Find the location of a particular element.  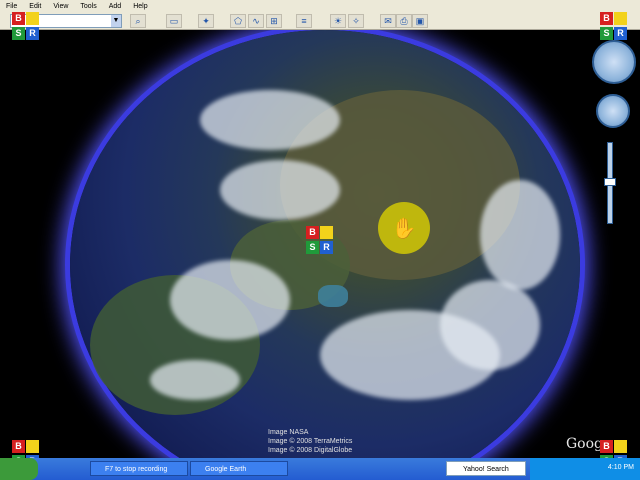

placemark-icon: ✦ is located at coordinates (206, 21).